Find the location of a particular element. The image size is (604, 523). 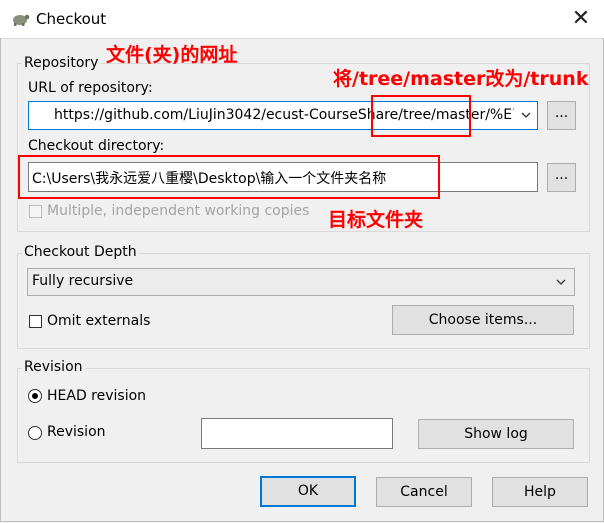

radio-selected-dot is located at coordinates (35, 396).